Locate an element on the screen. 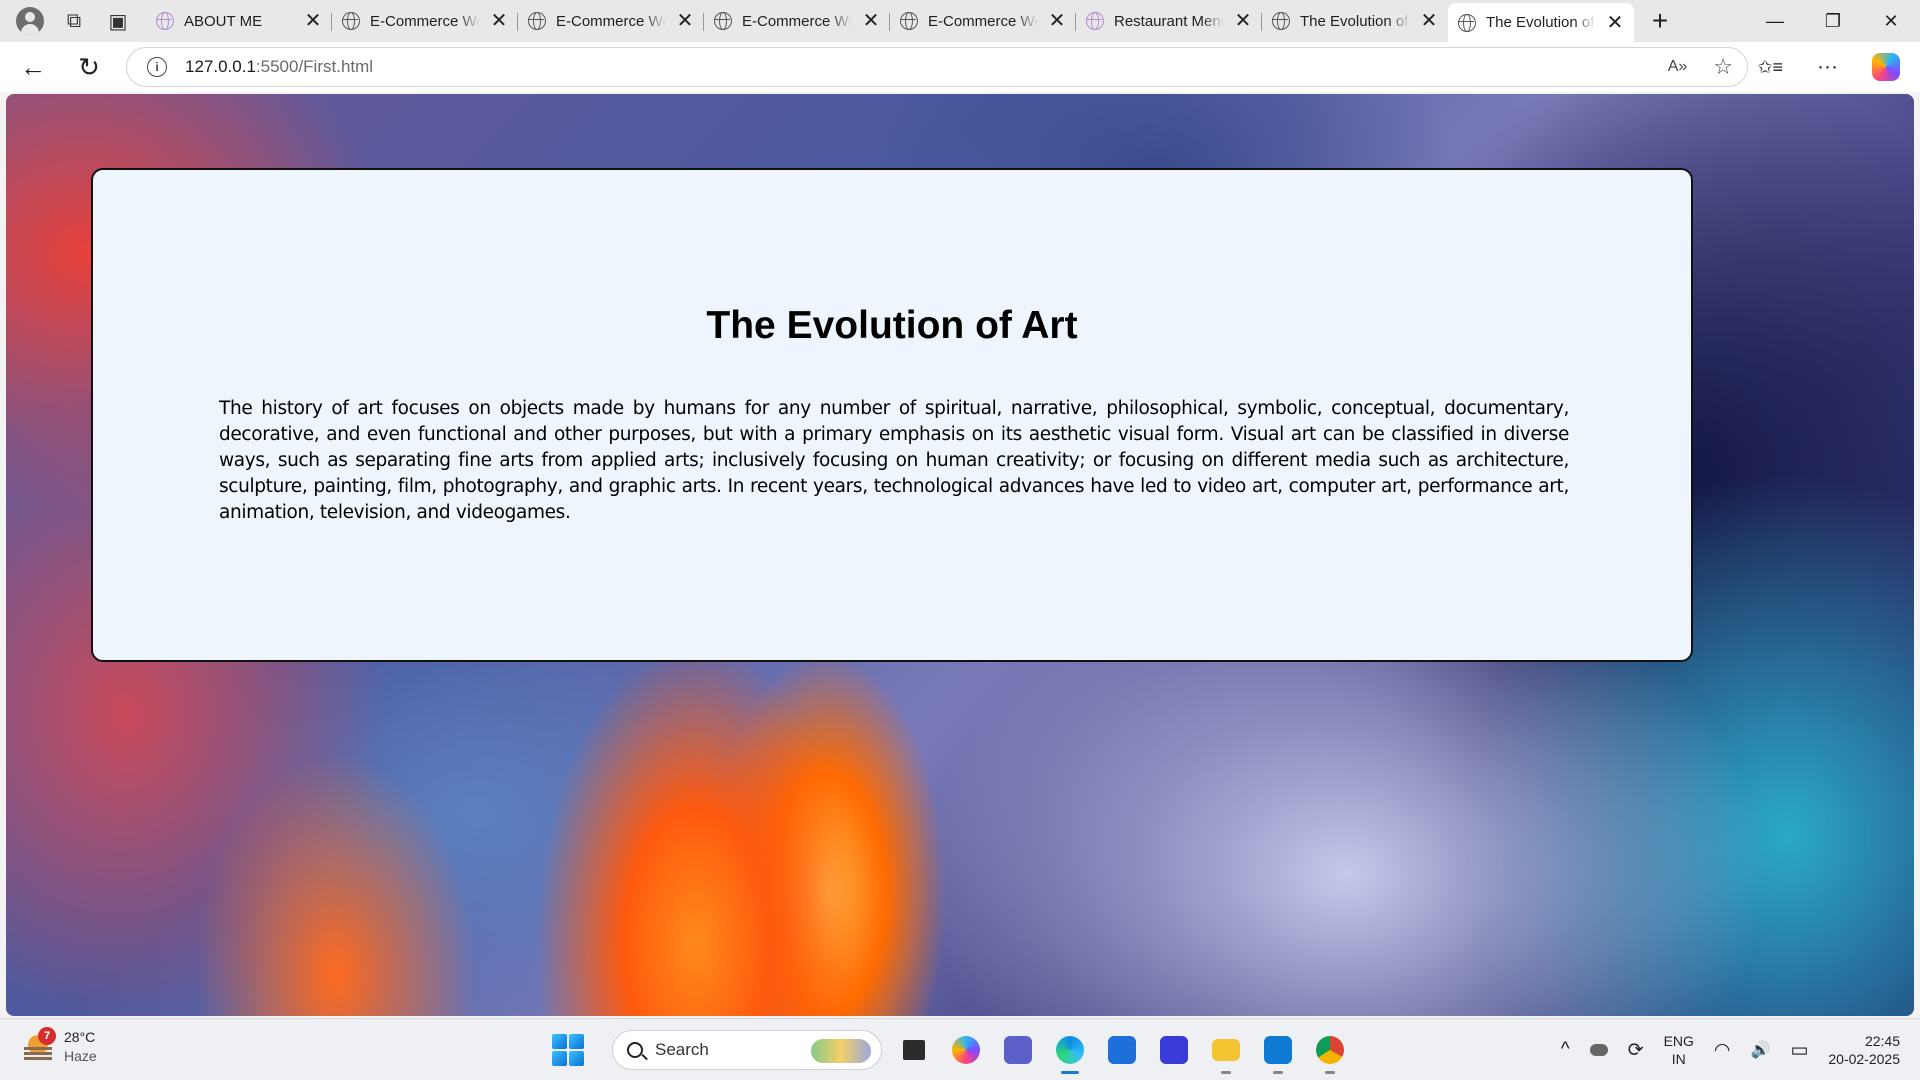 The width and height of the screenshot is (1920, 1080). search-placeholder: Search is located at coordinates (682, 1049).